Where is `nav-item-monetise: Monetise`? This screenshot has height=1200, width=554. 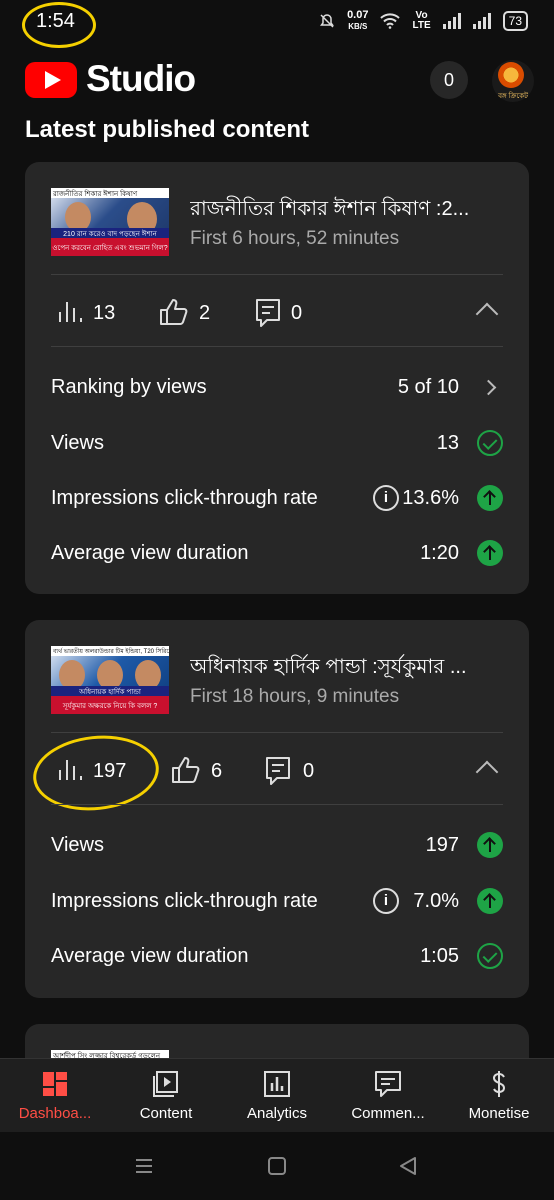 nav-item-monetise: Monetise is located at coordinates (499, 1096).